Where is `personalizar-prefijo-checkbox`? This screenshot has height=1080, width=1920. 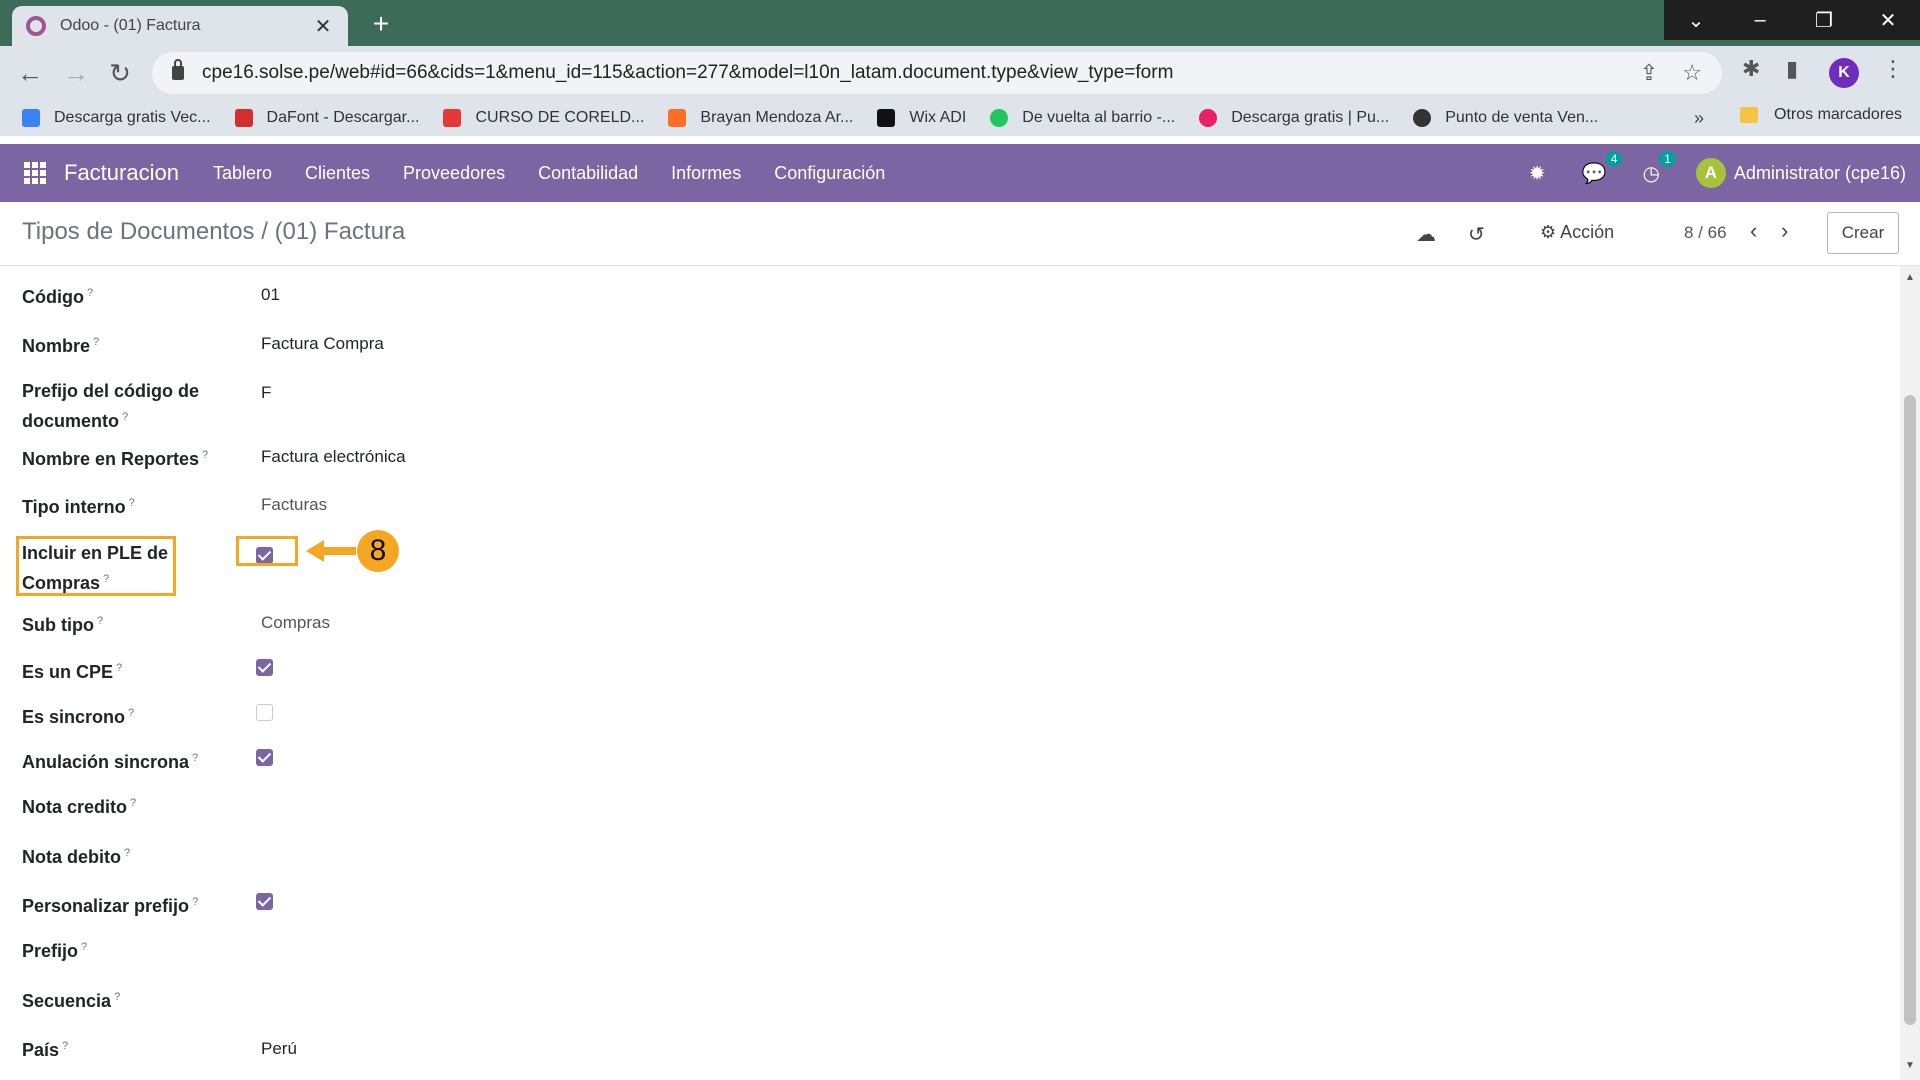 personalizar-prefijo-checkbox is located at coordinates (264, 901).